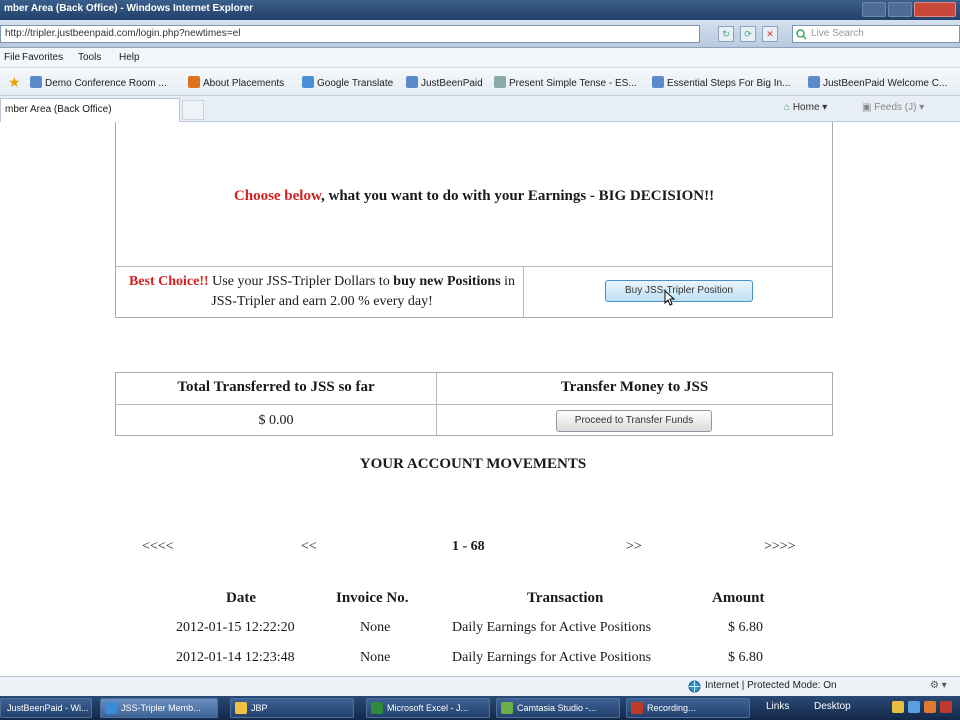  What do you see at coordinates (634, 421) in the screenshot?
I see `proceed-transfer-button: Proceed to Transfer Funds` at bounding box center [634, 421].